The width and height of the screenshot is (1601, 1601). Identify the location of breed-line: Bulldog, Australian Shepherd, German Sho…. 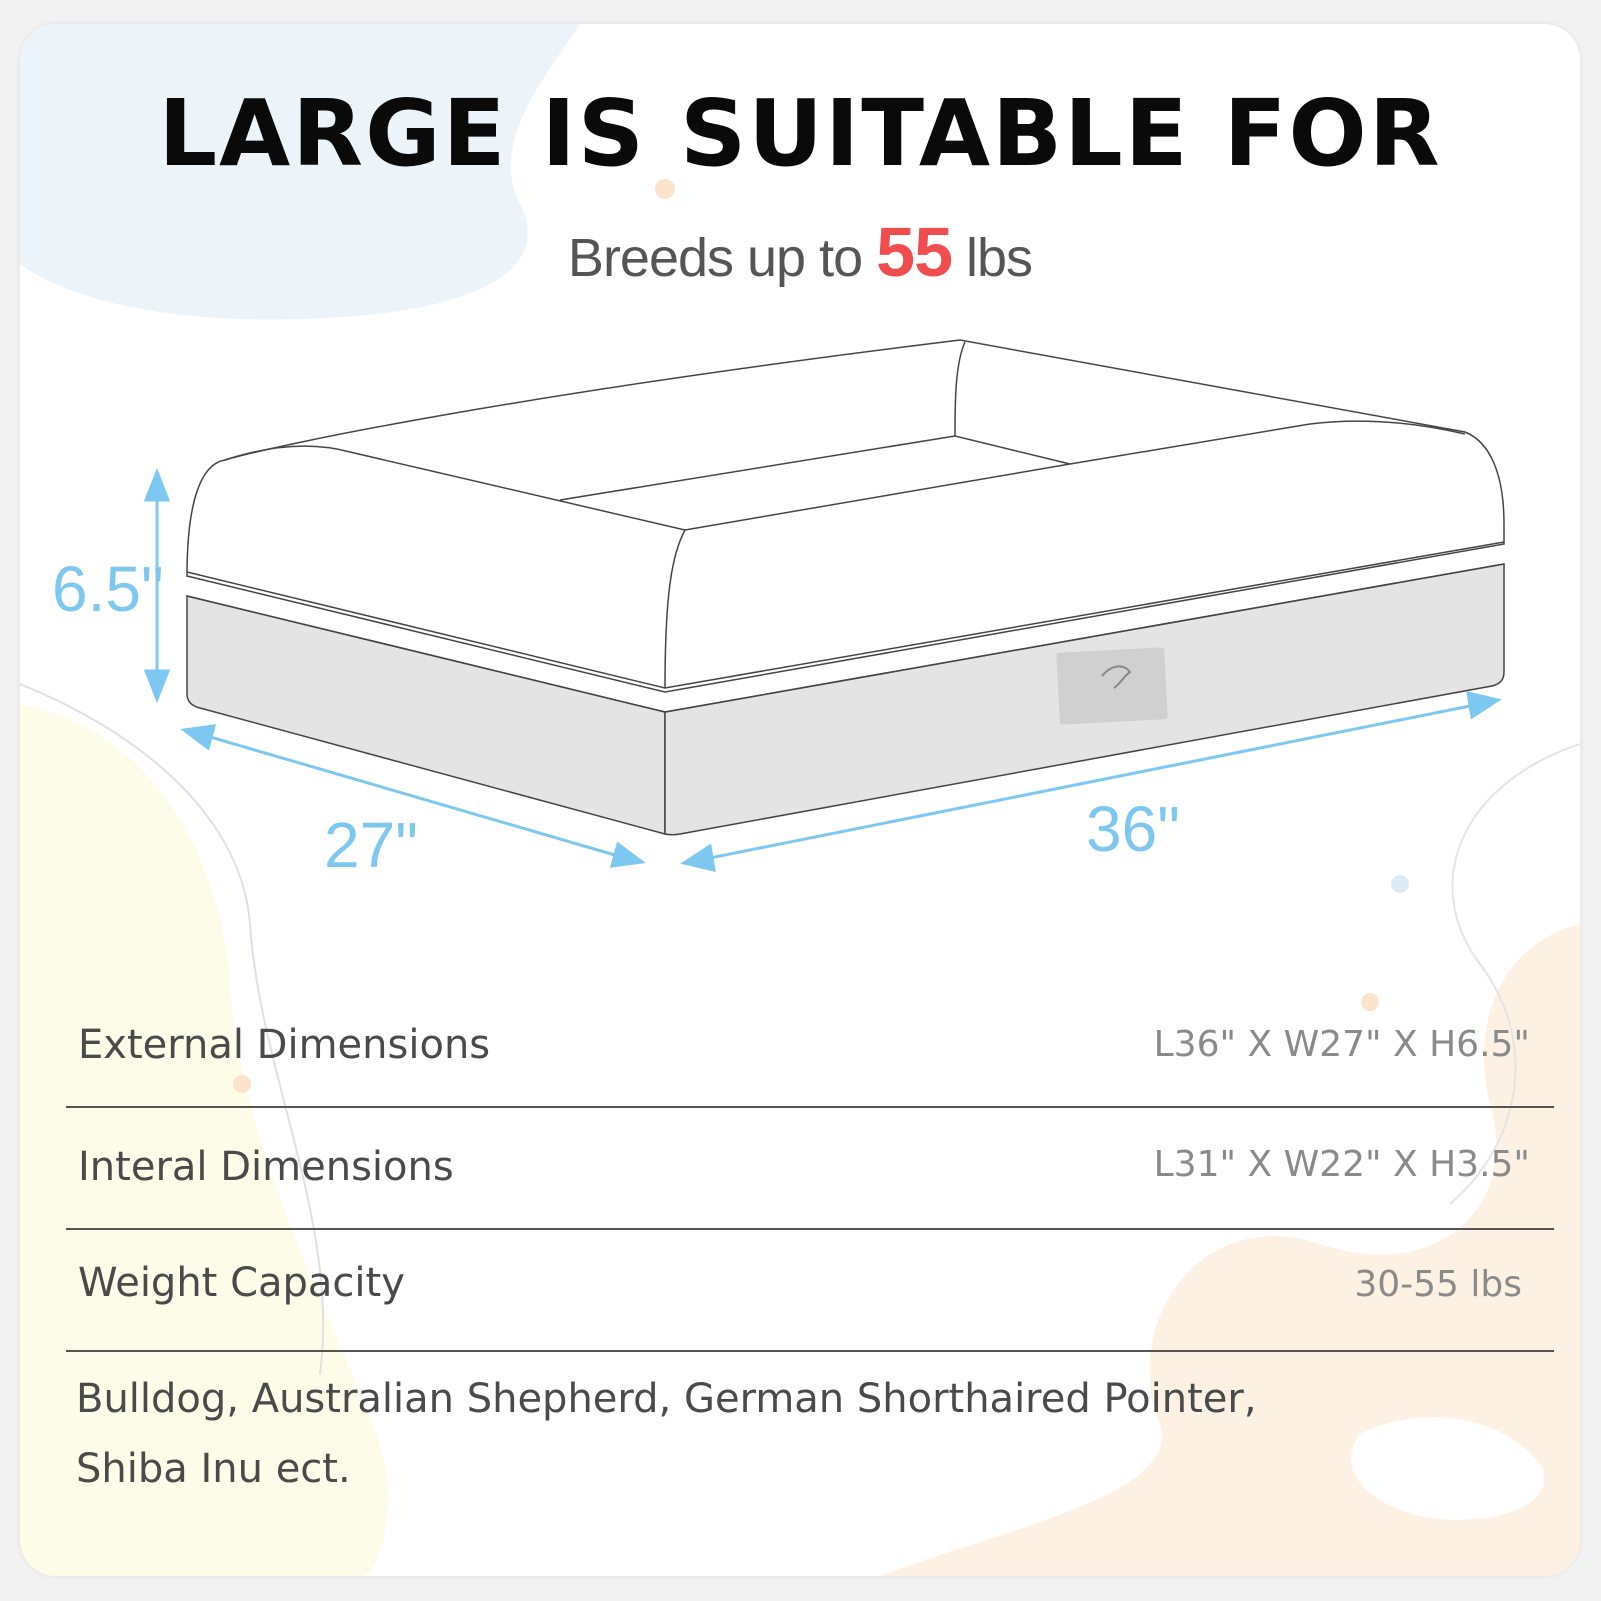
(666, 1399).